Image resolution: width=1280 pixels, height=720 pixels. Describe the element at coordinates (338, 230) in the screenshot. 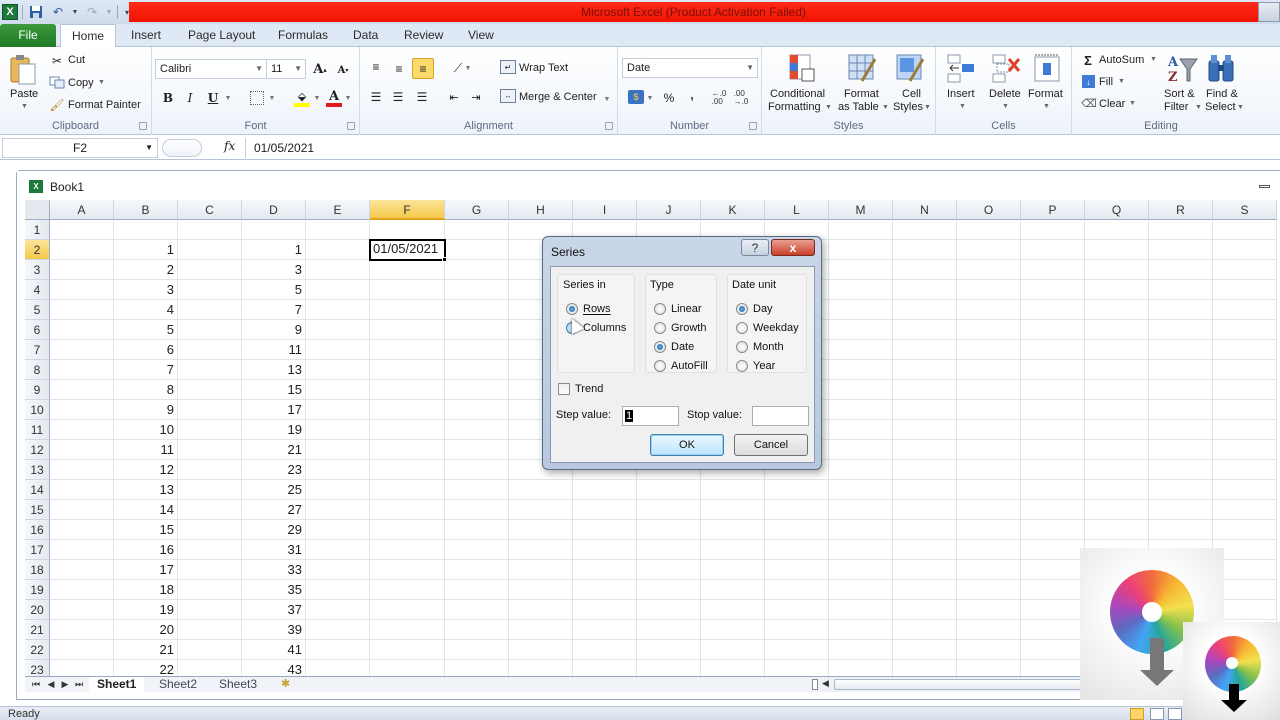

I see `cell-e1` at that location.